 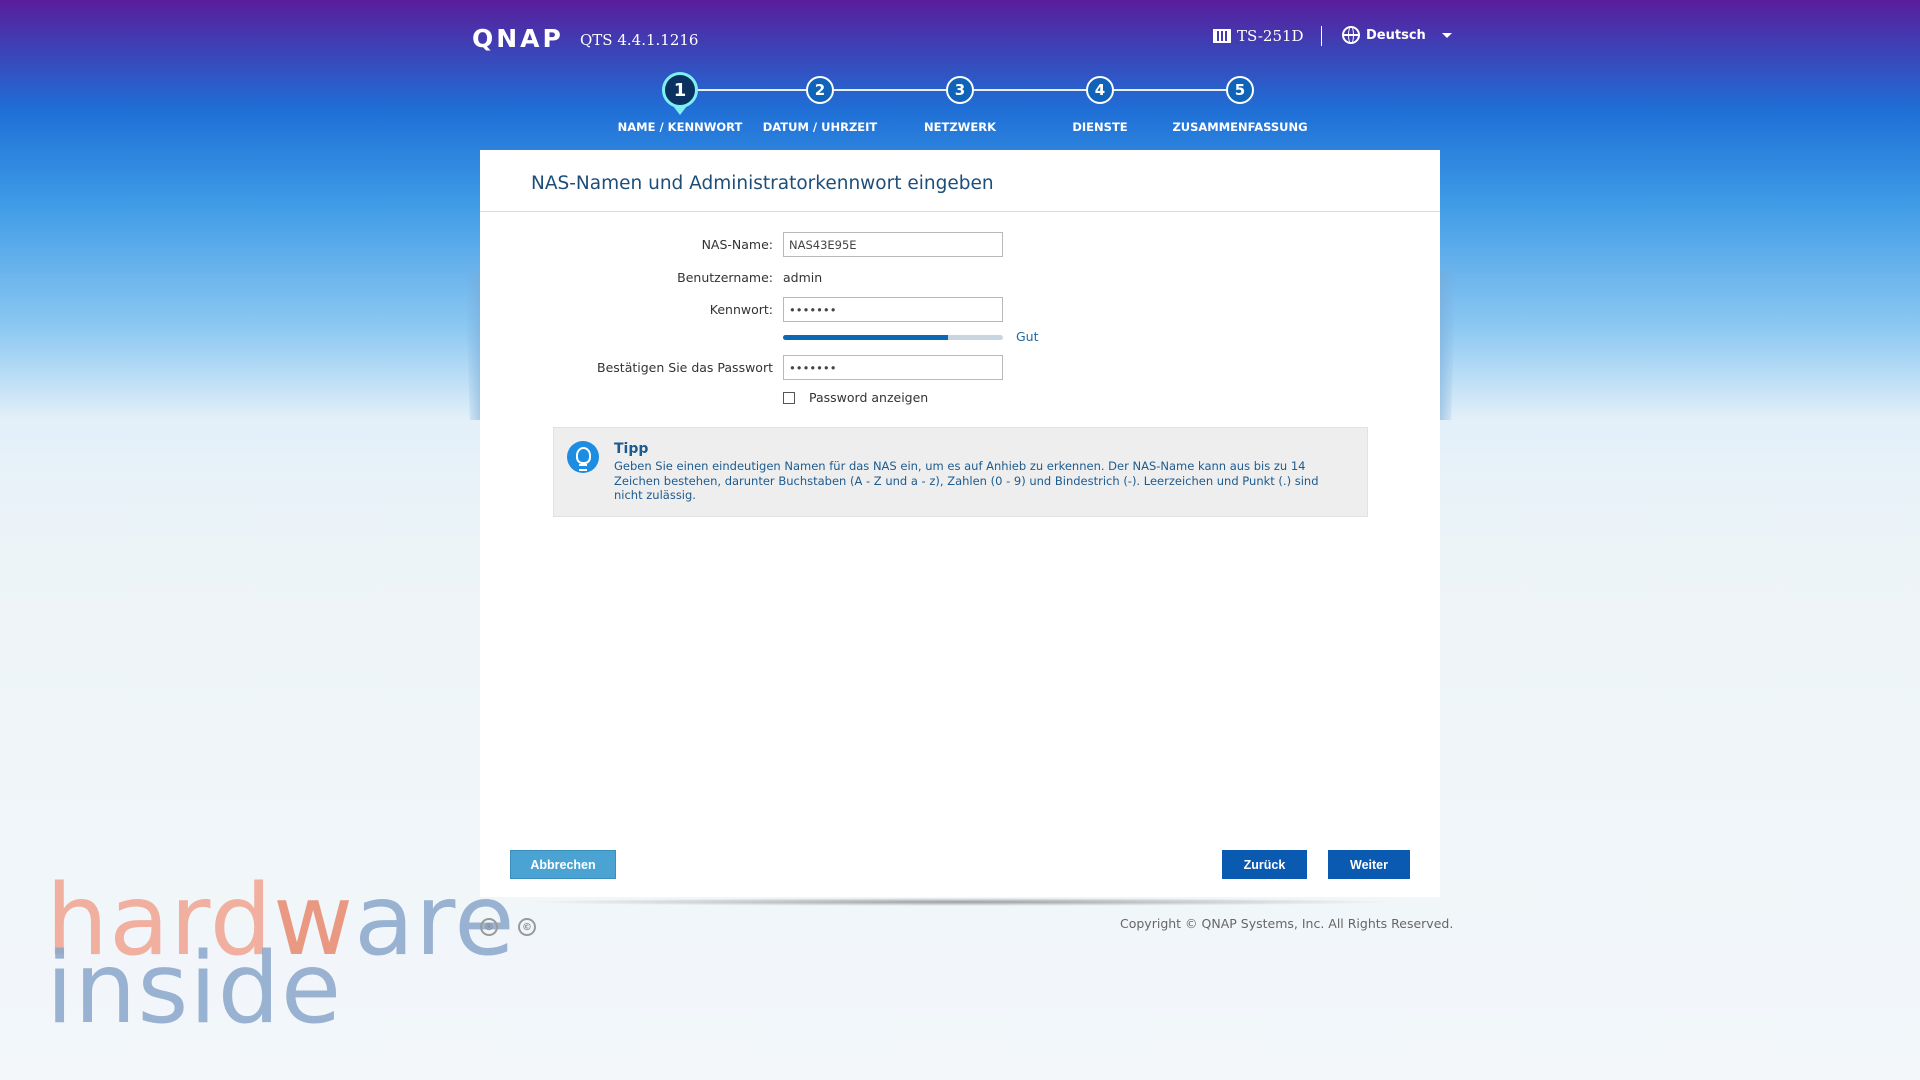 I want to click on next-button: Weiter, so click(x=1369, y=864).